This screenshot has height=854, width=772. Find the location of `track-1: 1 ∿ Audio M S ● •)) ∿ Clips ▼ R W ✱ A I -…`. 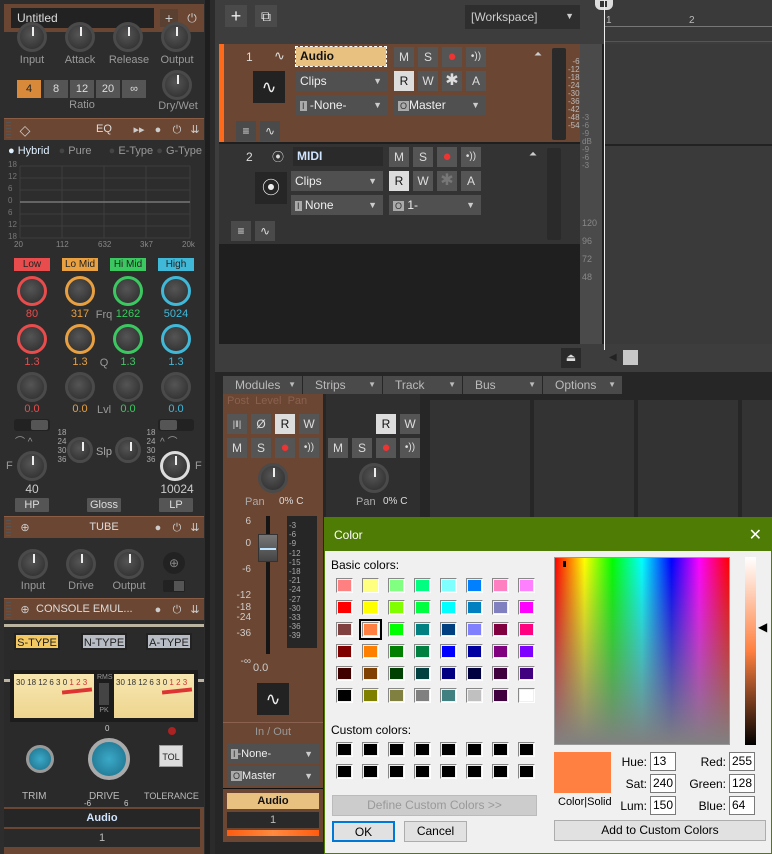

track-1: 1 ∿ Audio M S ● •)) ∿ Clips ▼ R W ✱ A I -… is located at coordinates (399, 93).